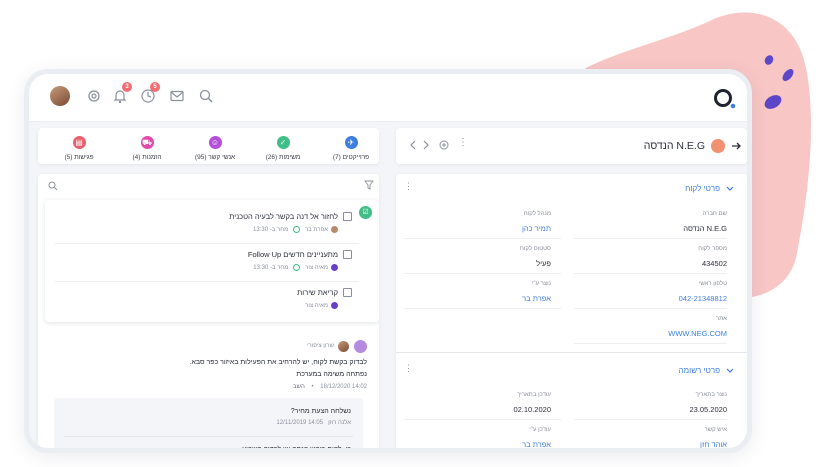  What do you see at coordinates (674, 146) in the screenshot?
I see `entity-title: N.E.G הנדסה` at bounding box center [674, 146].